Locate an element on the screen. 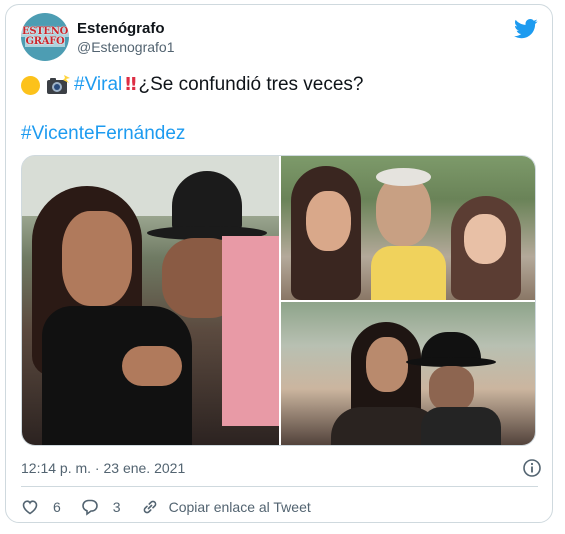 The height and width of the screenshot is (534, 565). hashtag-vicente-fernandez: #VicenteFernández is located at coordinates (103, 134).